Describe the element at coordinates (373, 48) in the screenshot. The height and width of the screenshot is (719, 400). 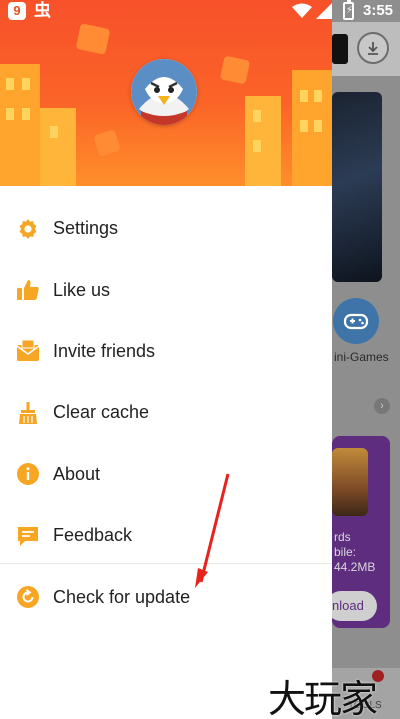
I see `download-icon` at that location.